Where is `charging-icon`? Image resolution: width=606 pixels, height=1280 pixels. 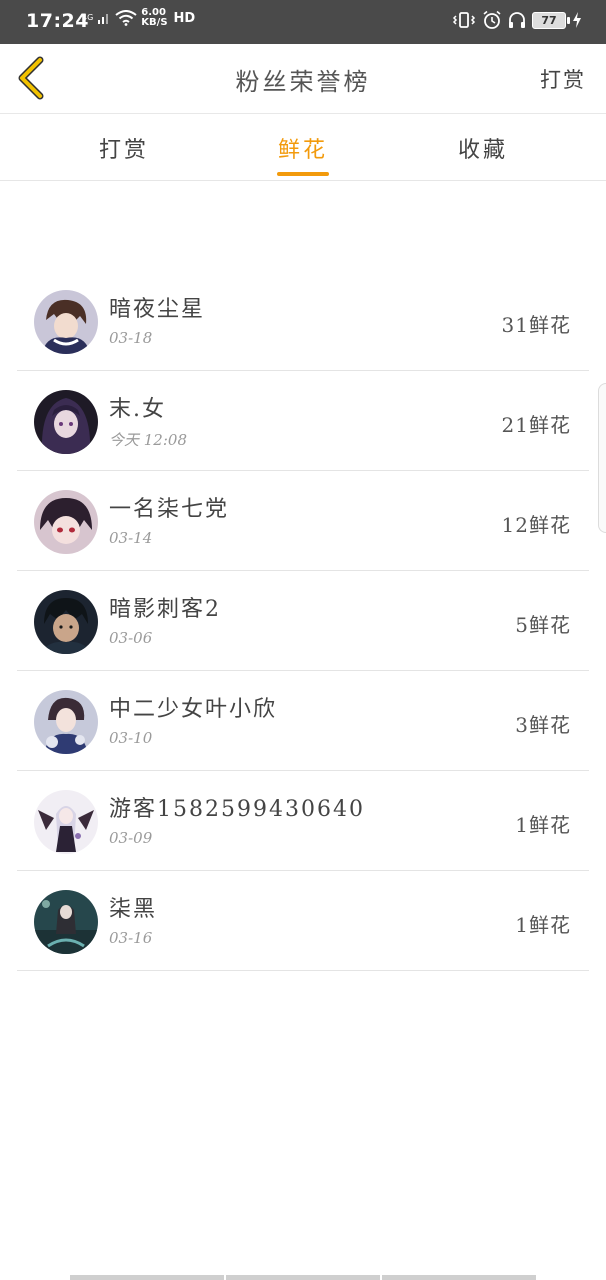 charging-icon is located at coordinates (577, 20).